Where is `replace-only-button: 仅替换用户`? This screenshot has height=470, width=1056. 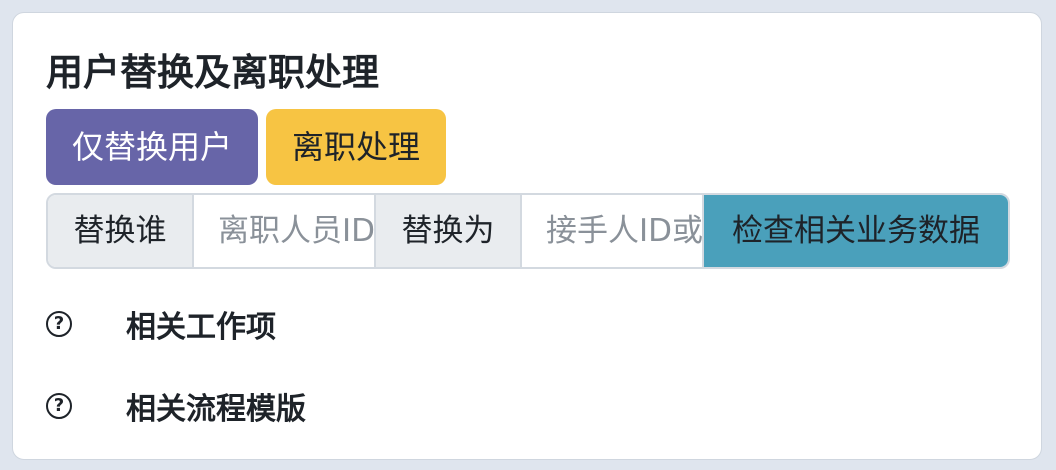
replace-only-button: 仅替换用户 is located at coordinates (152, 147).